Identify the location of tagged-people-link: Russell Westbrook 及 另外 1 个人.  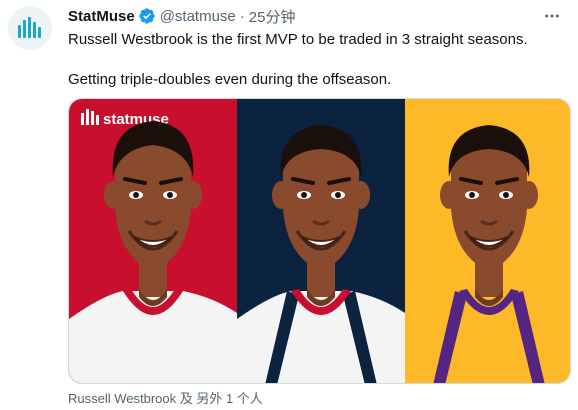
(165, 397).